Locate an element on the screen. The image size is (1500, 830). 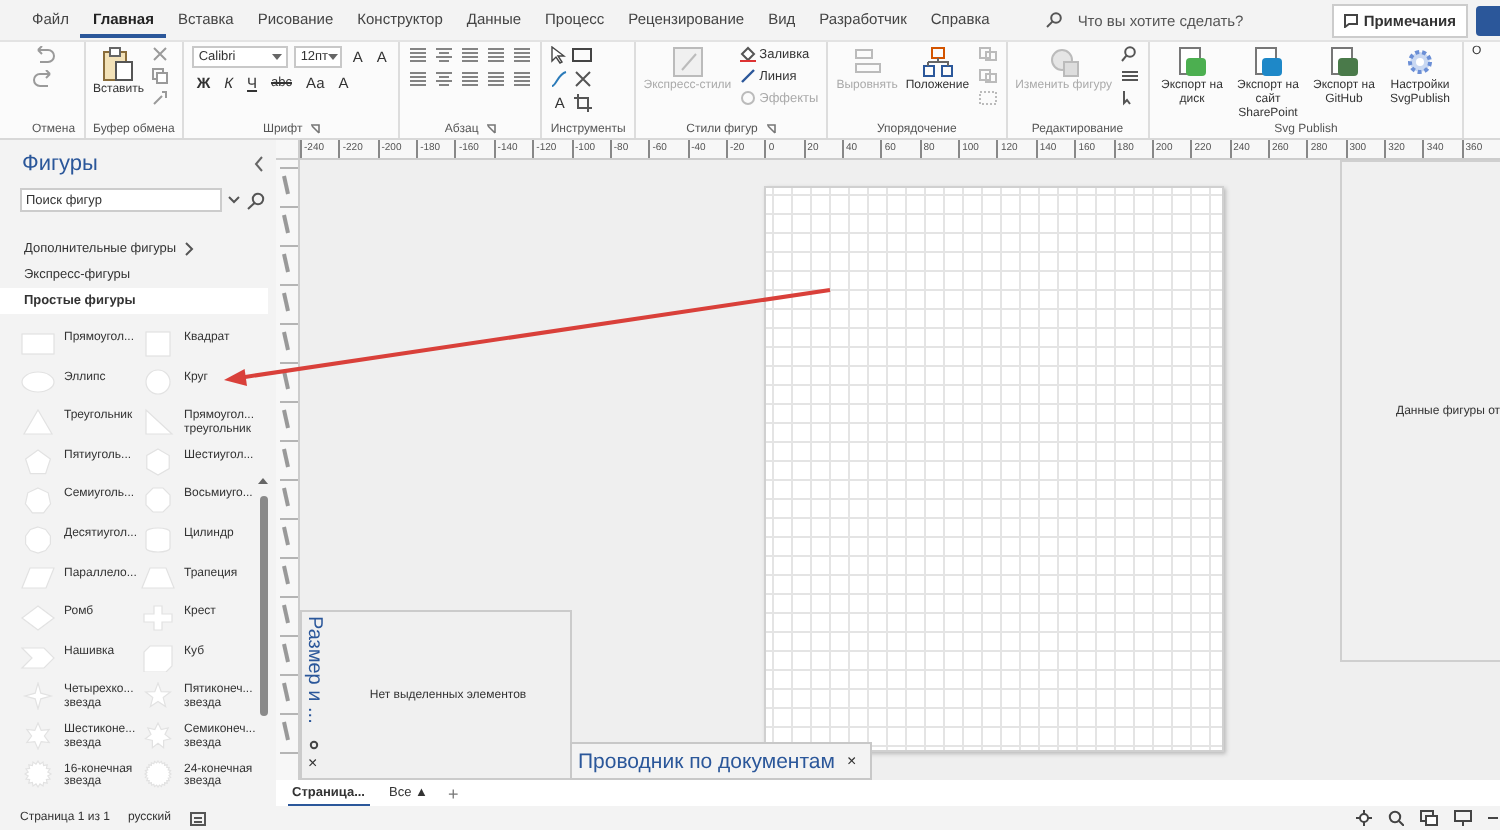
collapse-icon is located at coordinates (259, 164).